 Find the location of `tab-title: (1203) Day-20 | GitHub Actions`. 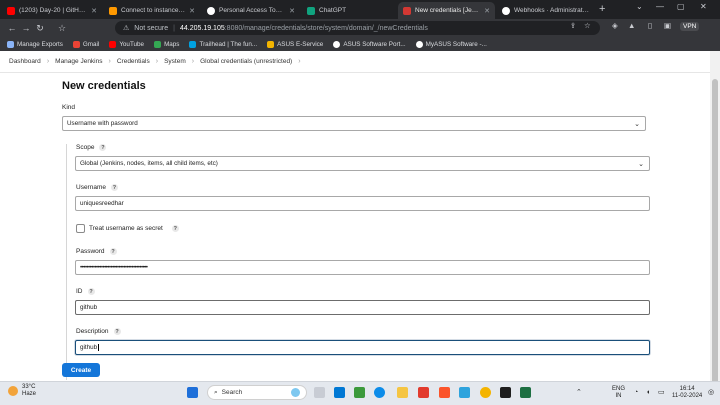

tab-title: (1203) Day-20 | GitHub Actions is located at coordinates (53, 10).